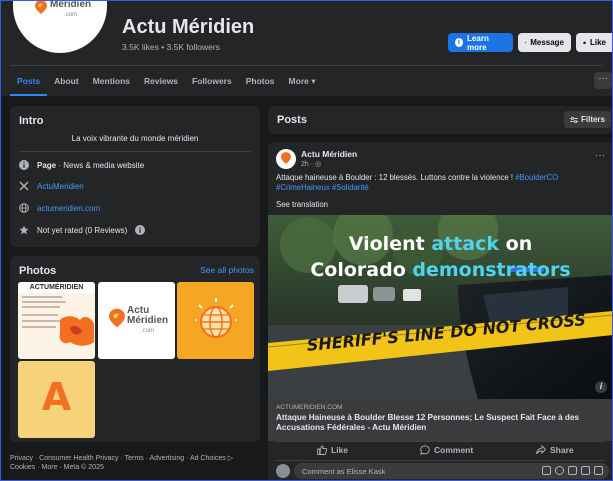 This screenshot has height=481, width=613. Describe the element at coordinates (47, 165) in the screenshot. I see `intro-page-label: Page` at that location.